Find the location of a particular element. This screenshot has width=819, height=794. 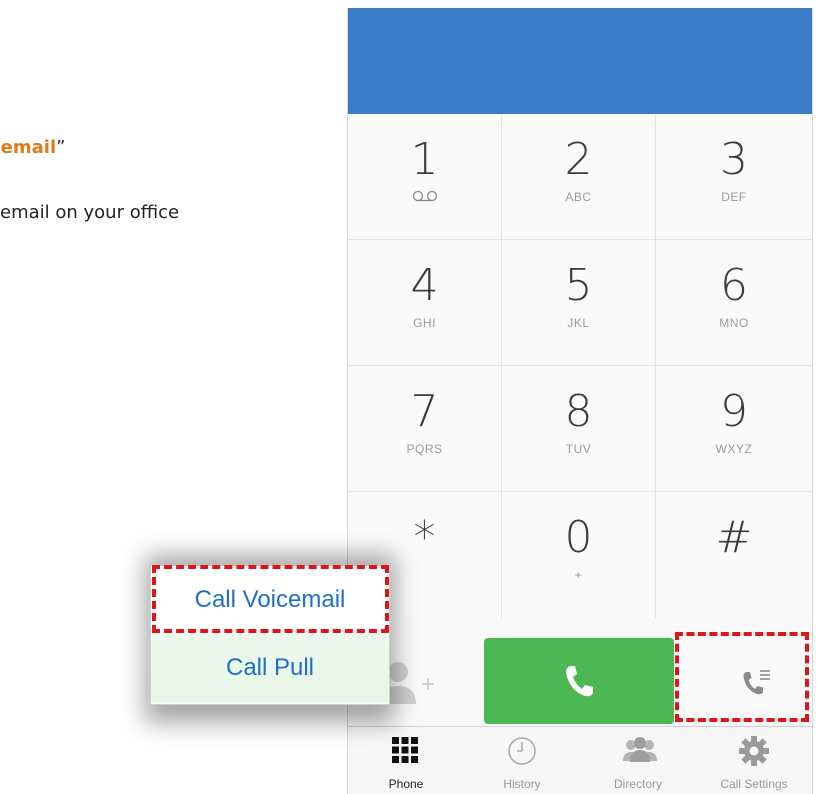

tab-directory: Directory is located at coordinates (638, 760).